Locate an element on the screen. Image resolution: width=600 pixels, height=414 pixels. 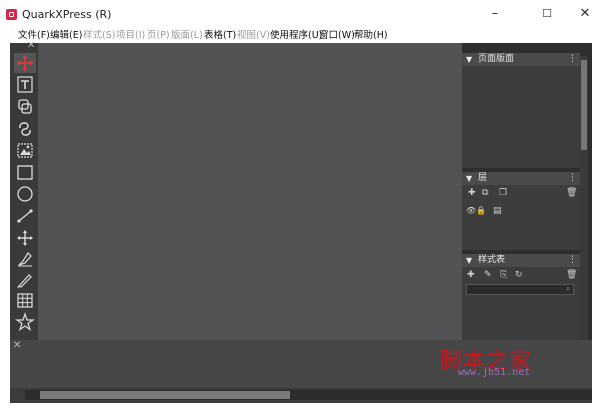
lock-icon: 🔒 is located at coordinates (481, 211).